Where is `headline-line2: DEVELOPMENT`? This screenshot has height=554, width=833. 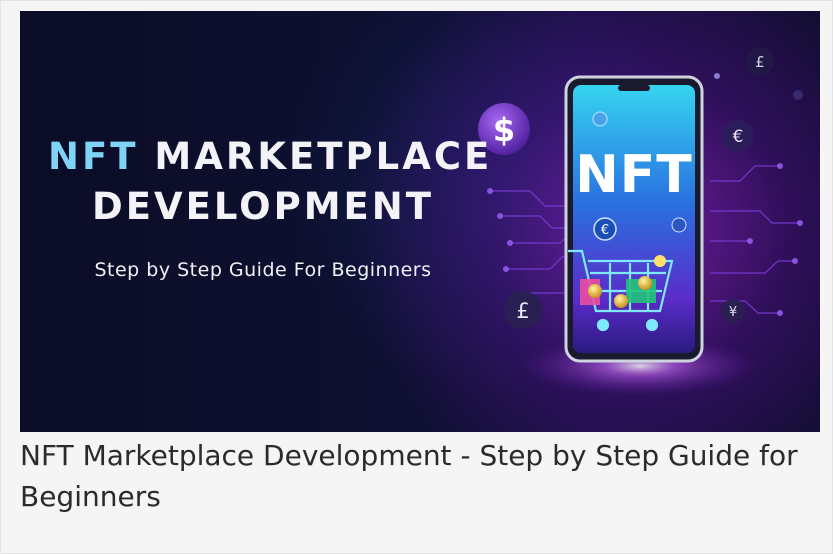 headline-line2: DEVELOPMENT is located at coordinates (263, 206).